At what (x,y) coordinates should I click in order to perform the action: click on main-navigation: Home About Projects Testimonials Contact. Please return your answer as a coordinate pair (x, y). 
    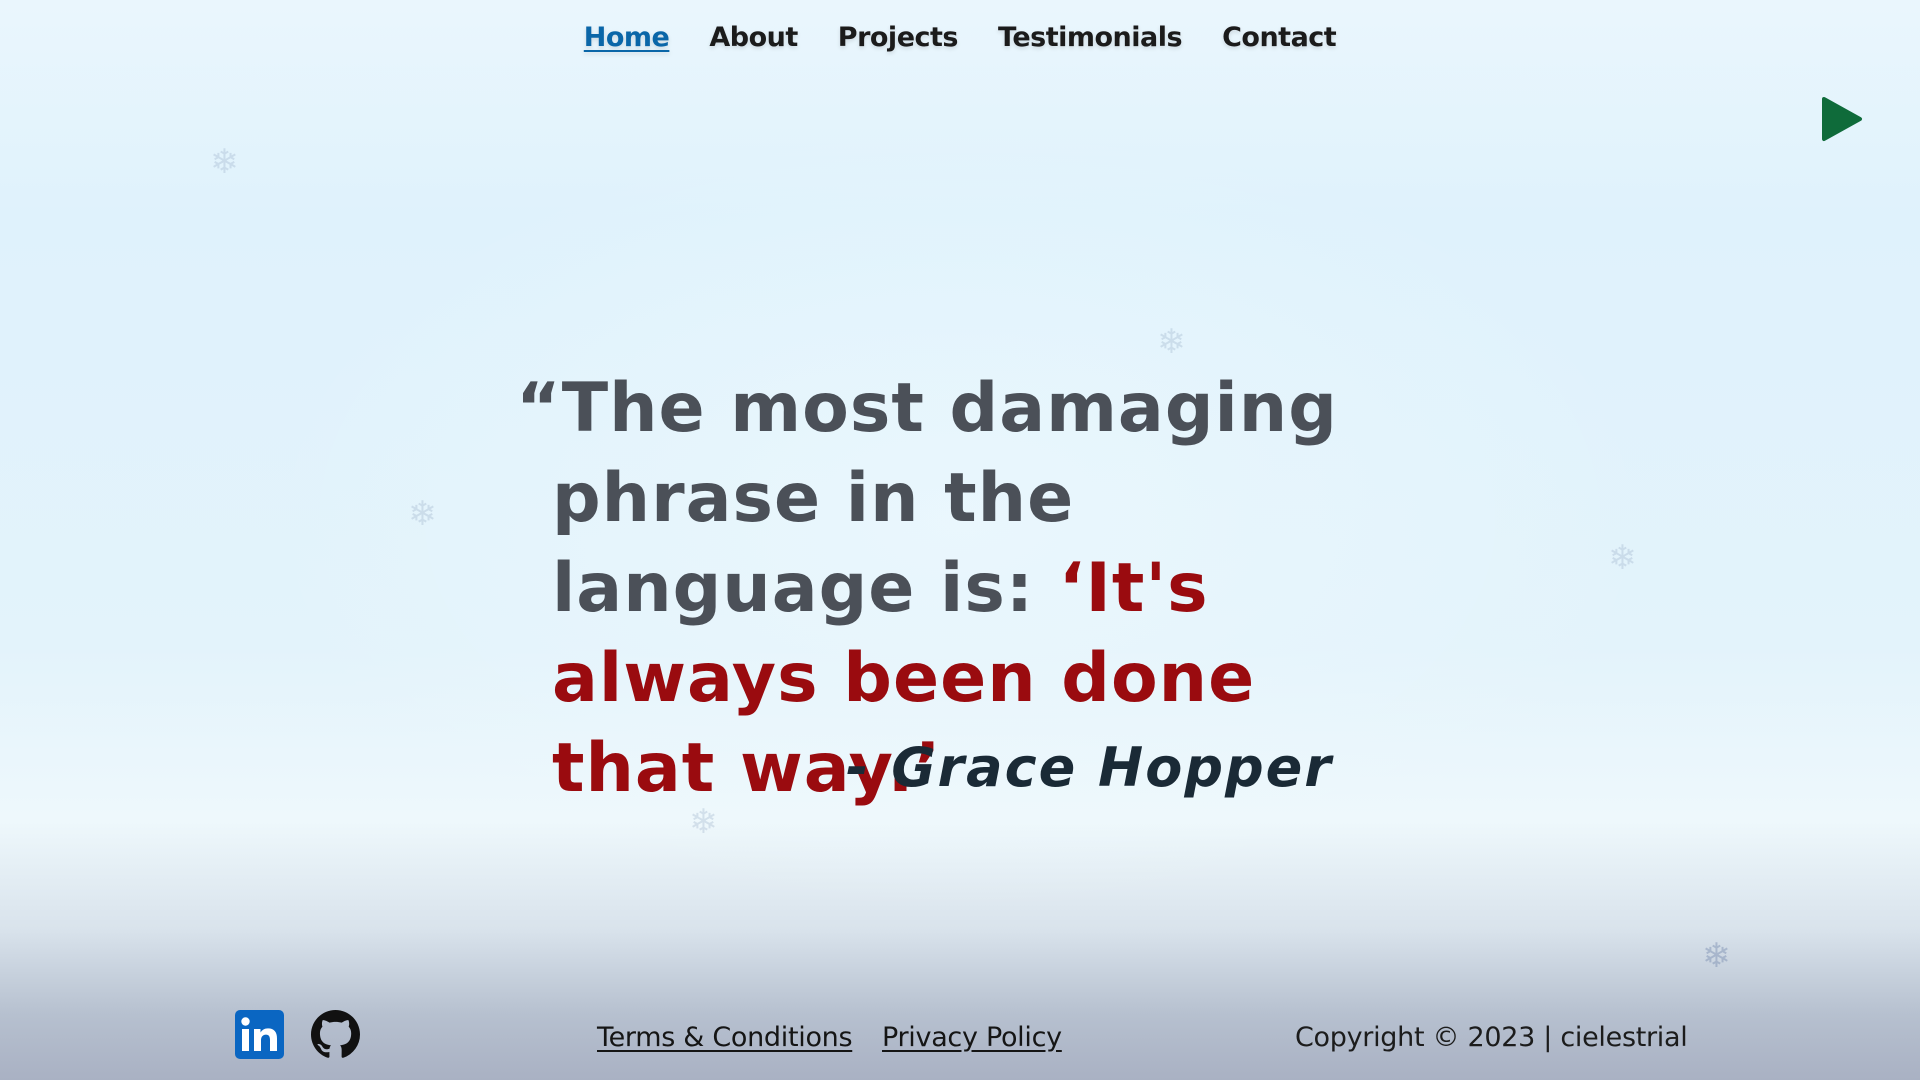
    Looking at the image, I should click on (960, 37).